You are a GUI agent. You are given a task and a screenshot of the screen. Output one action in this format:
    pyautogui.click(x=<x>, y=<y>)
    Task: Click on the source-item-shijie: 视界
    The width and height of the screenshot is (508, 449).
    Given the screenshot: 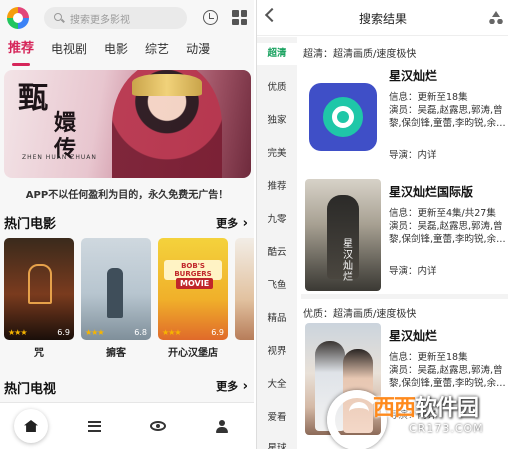 What is the action you would take?
    pyautogui.click(x=277, y=350)
    